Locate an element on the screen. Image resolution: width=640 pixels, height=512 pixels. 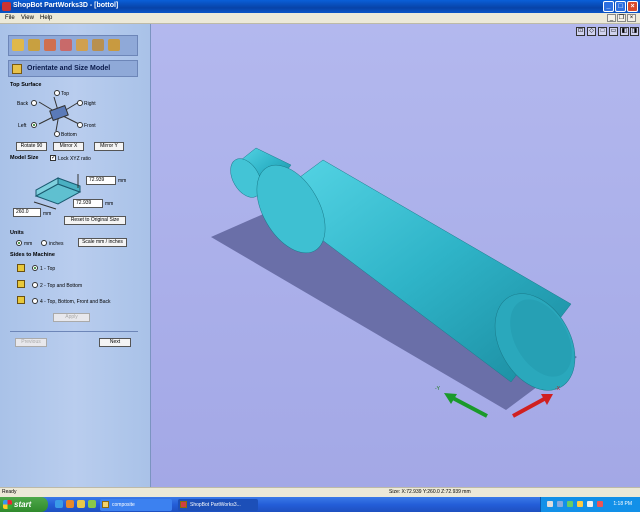
maximize-button: □ is located at coordinates (620, 6).